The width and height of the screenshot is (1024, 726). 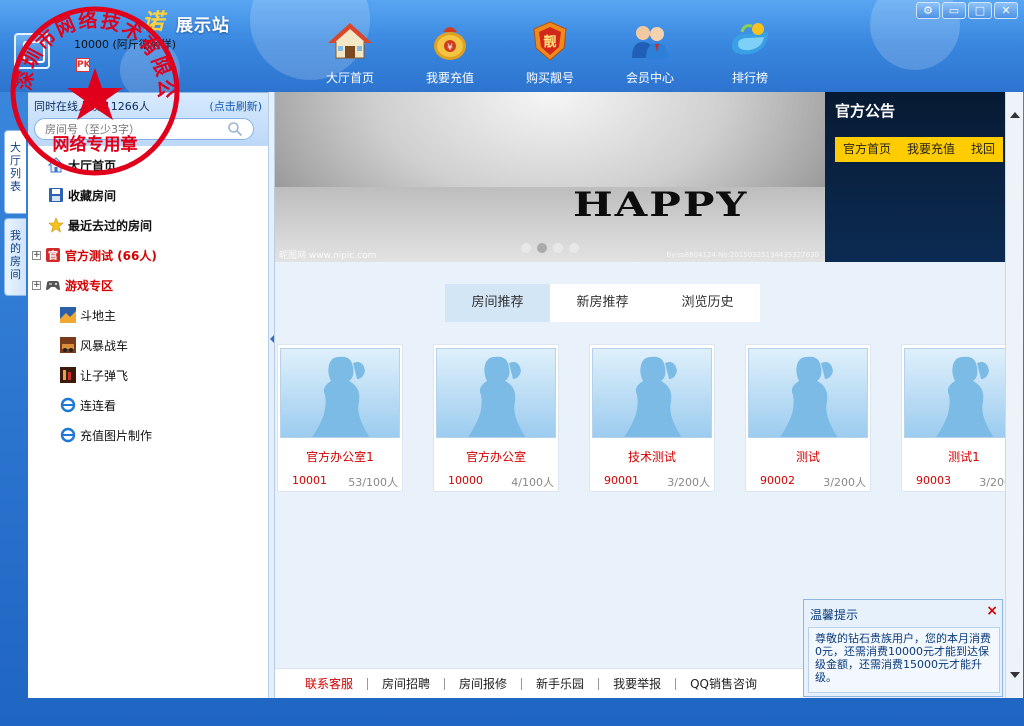 I want to click on room-meta: 10000 4/100人, so click(x=496, y=482).